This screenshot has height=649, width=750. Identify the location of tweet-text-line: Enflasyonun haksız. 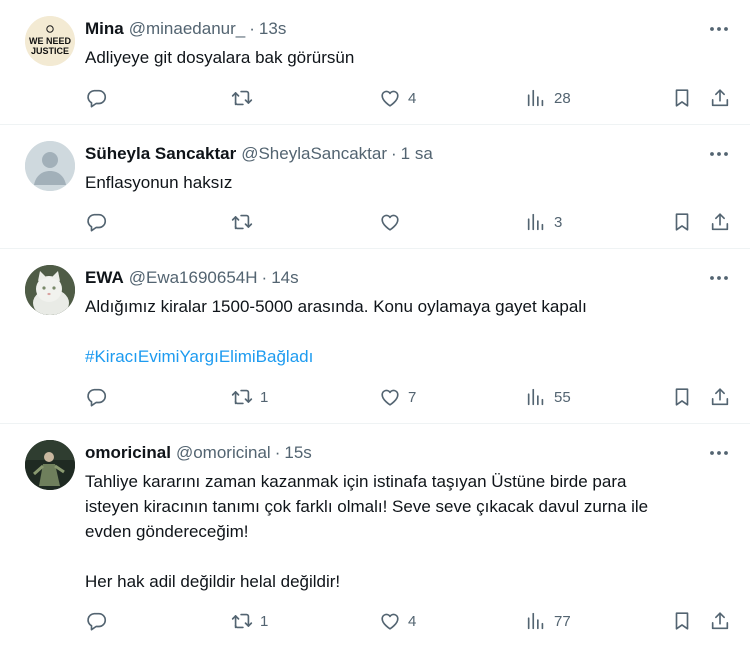
(159, 182).